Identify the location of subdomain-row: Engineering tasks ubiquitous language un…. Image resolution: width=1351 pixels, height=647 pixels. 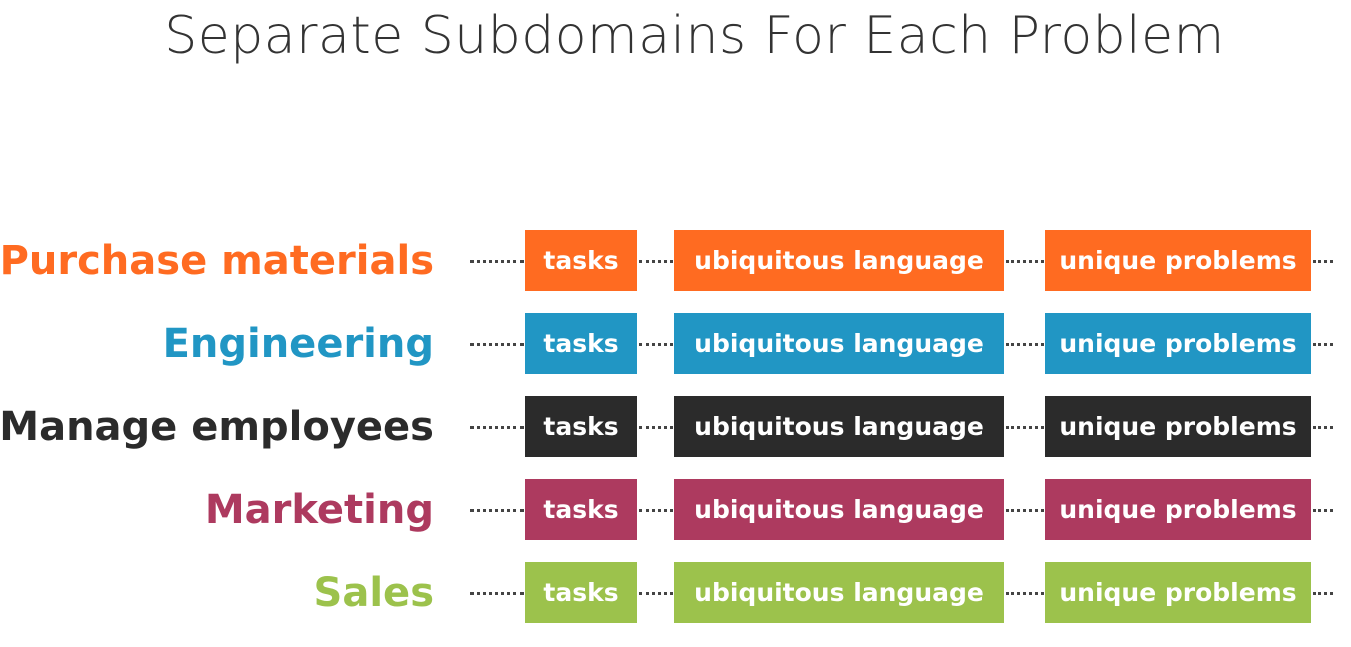
(675, 344).